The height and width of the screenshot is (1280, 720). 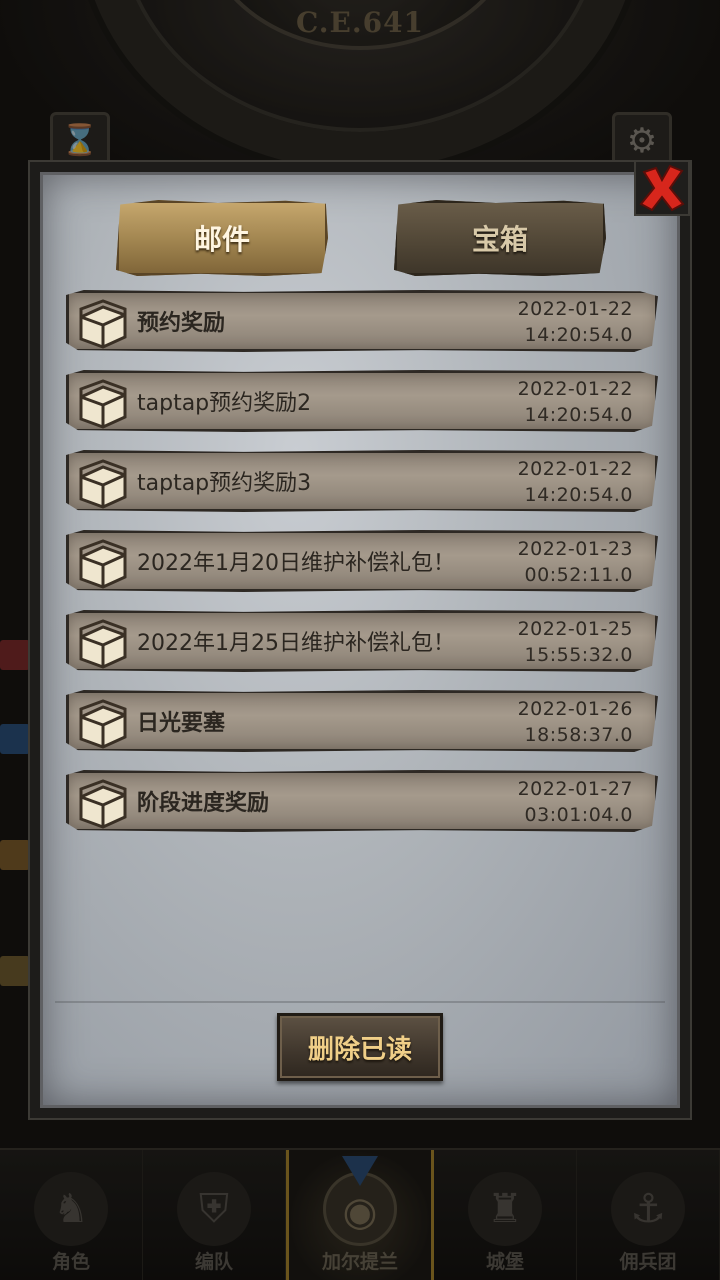 What do you see at coordinates (224, 483) in the screenshot?
I see `mail-subject: taptap预约奖励3` at bounding box center [224, 483].